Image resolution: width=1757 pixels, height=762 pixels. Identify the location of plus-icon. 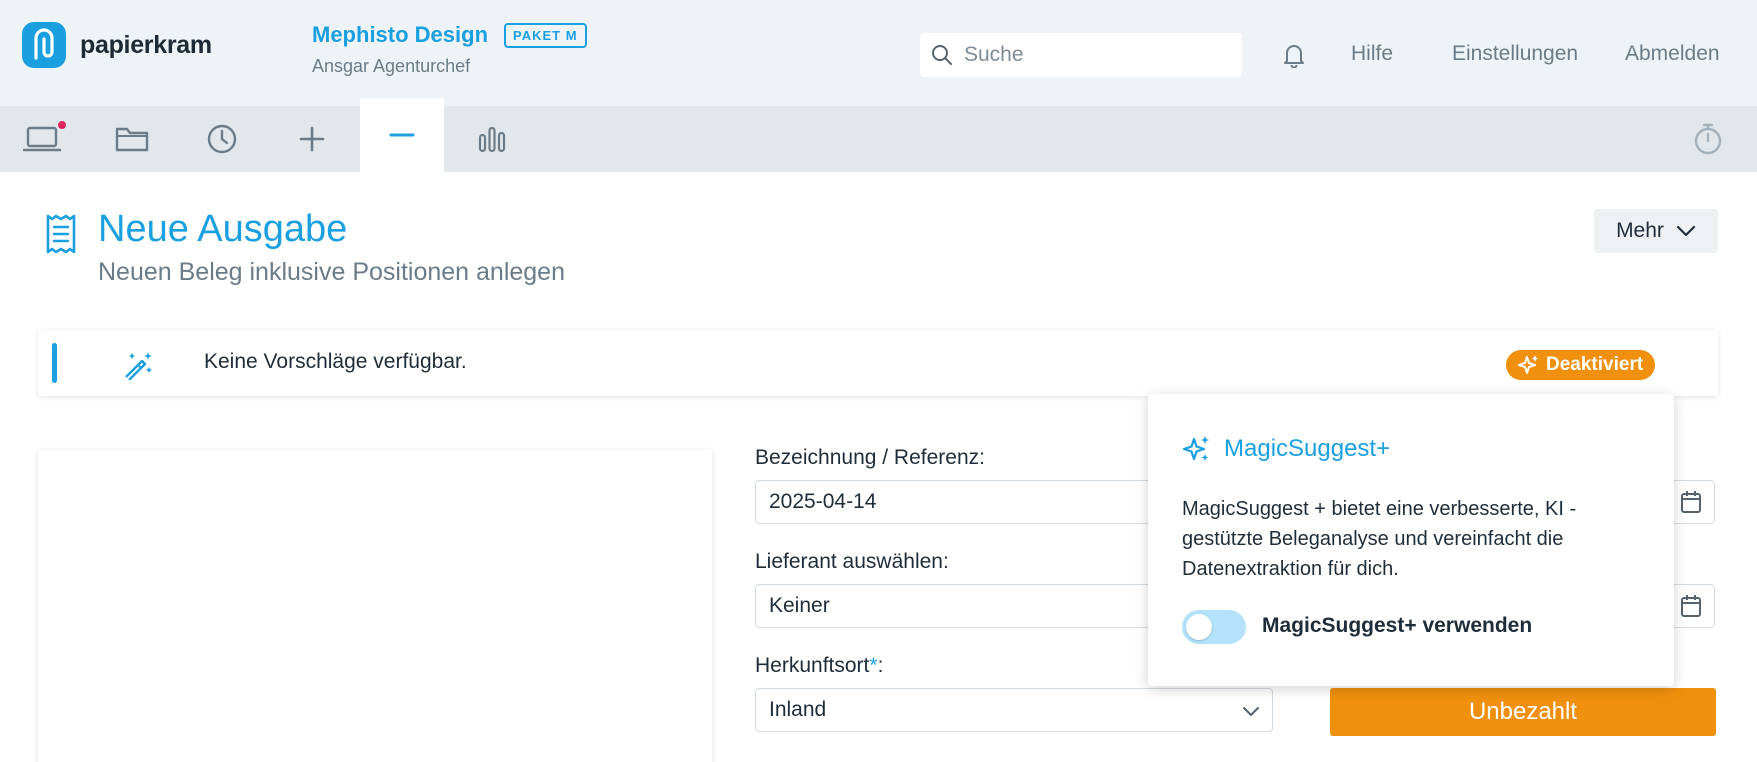
(312, 139).